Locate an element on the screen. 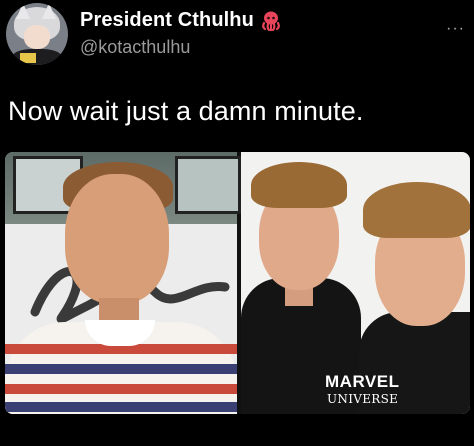 This screenshot has width=474, height=446. tweet-text: Now wait just a damn minute. is located at coordinates (186, 111).